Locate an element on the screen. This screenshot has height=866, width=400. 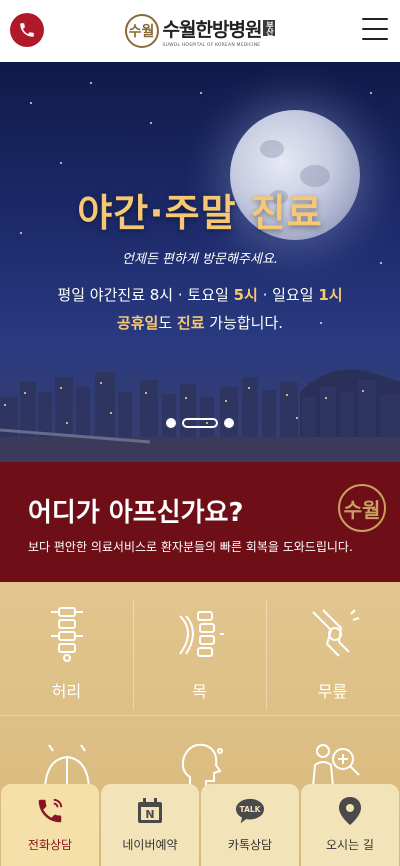
call-button is located at coordinates (27, 30).